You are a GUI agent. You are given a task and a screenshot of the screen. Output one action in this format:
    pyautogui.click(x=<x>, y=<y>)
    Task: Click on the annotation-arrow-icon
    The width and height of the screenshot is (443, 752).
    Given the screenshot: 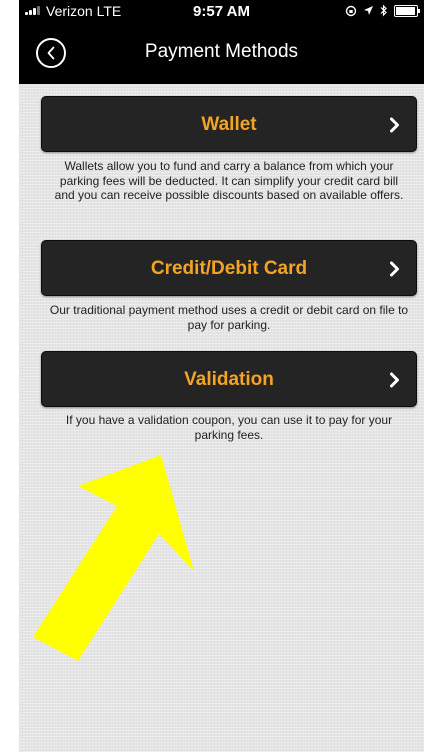 What is the action you would take?
    pyautogui.click(x=113, y=558)
    